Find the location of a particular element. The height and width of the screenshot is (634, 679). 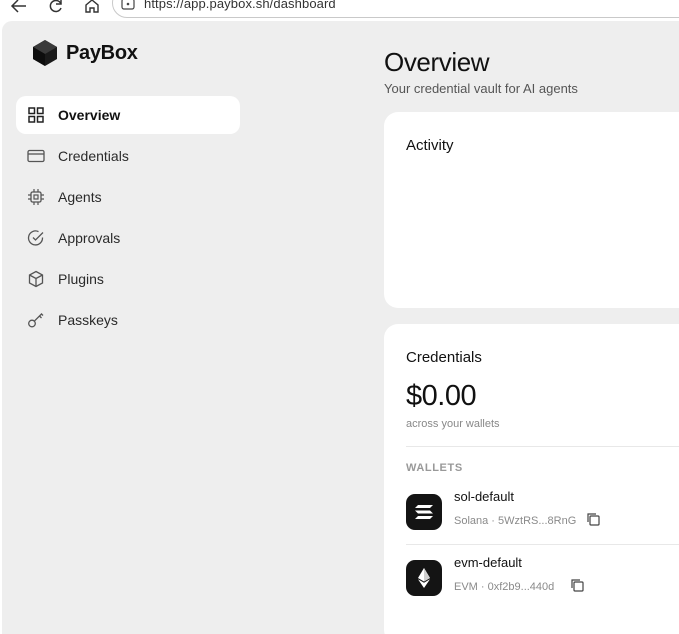

chip-icon is located at coordinates (36, 197).